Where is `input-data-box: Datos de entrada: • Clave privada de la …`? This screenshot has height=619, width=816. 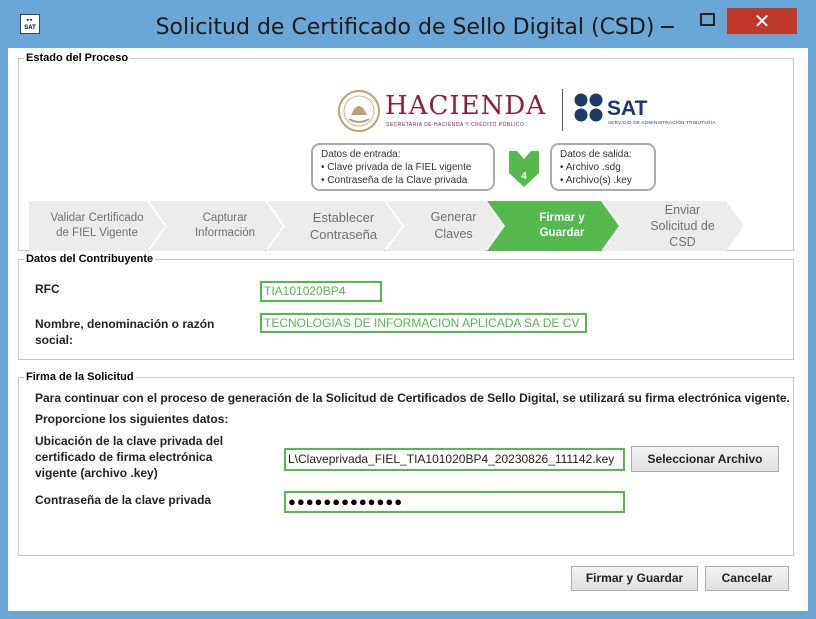
input-data-box: Datos de entrada: • Clave privada de la … is located at coordinates (403, 167).